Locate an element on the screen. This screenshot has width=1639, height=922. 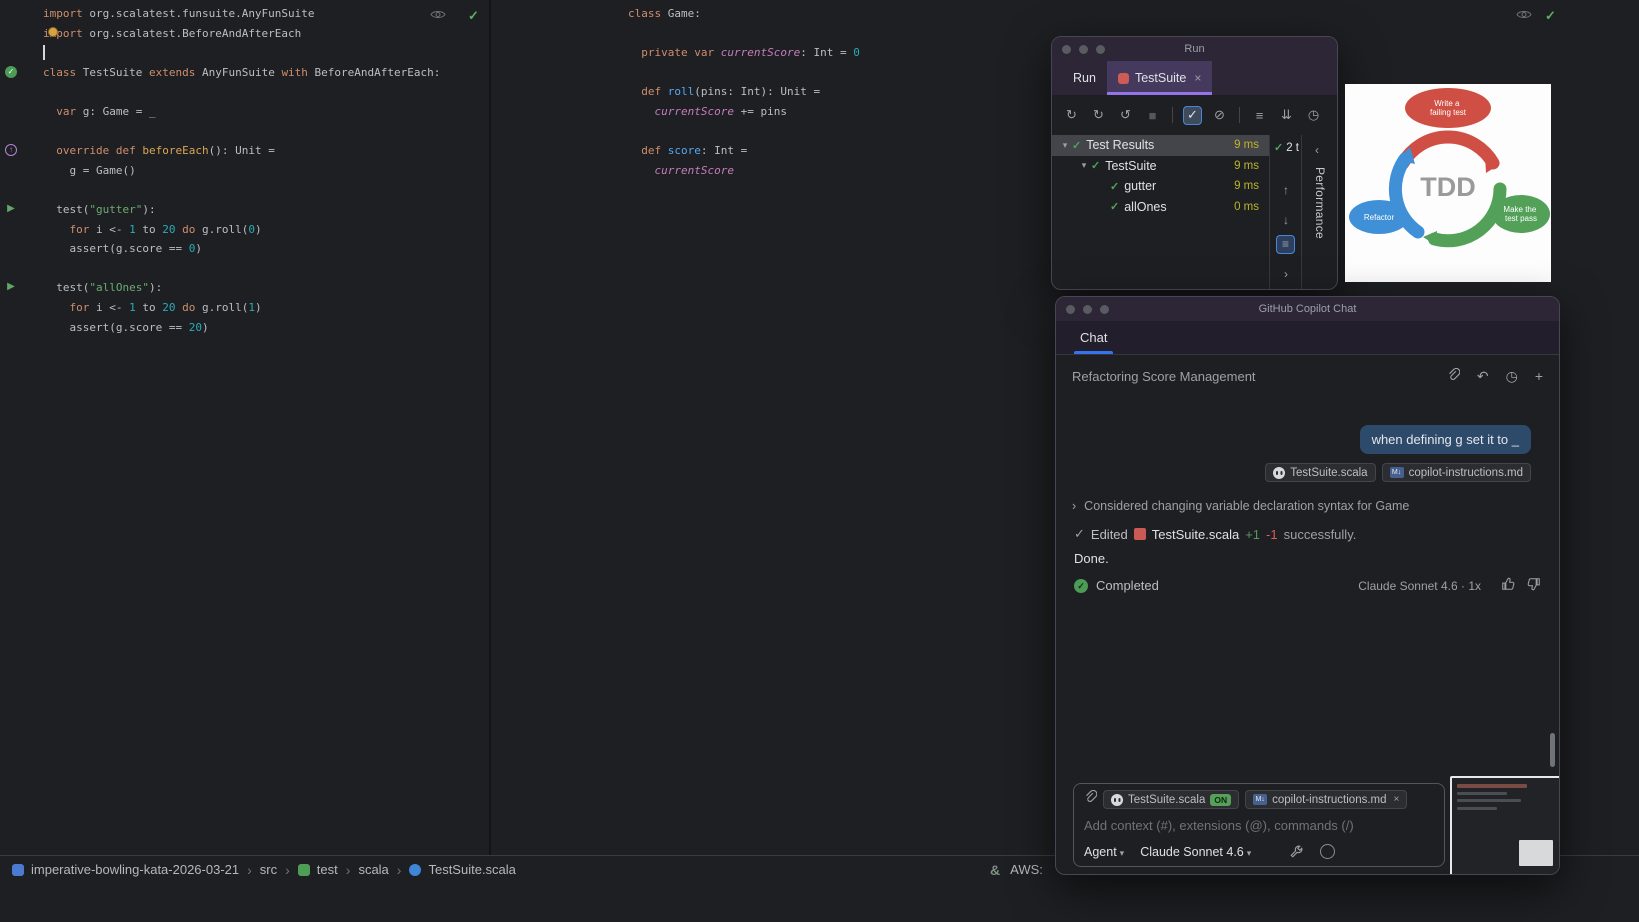
code-line: def score: Int = is located at coordinates (744, 151).